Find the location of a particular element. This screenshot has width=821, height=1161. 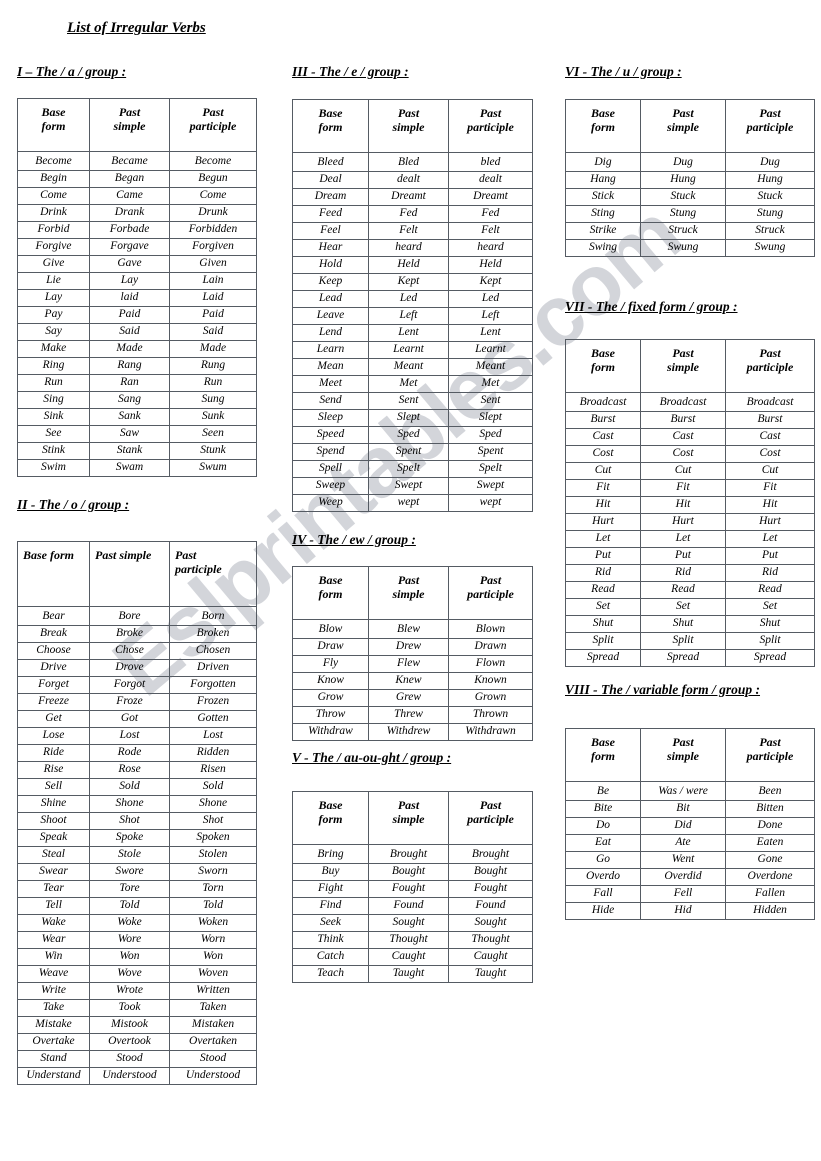

cell-base-form: Lead is located at coordinates (330, 298).